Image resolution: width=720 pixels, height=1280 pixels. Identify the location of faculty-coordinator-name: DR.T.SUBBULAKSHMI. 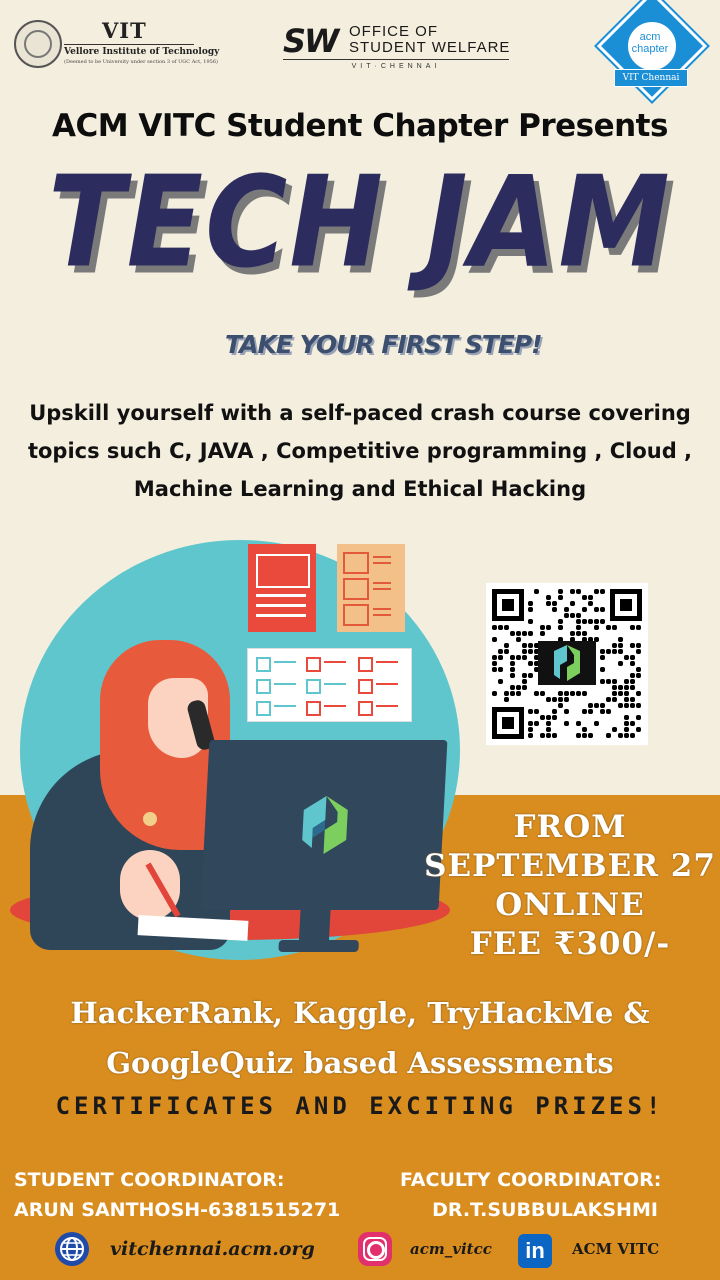
(545, 1210).